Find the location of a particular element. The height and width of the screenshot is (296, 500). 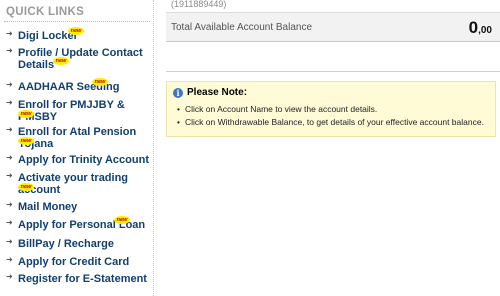

sidebar-item-mail-money: ➜ Mail Money is located at coordinates (78, 206).